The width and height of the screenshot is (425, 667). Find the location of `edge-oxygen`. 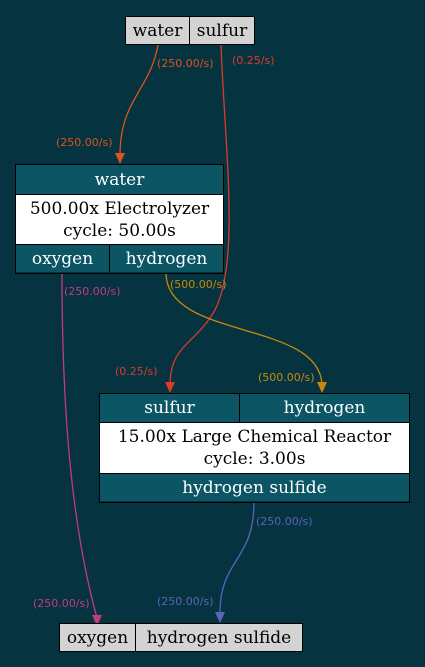

edge-oxygen is located at coordinates (79, 445).